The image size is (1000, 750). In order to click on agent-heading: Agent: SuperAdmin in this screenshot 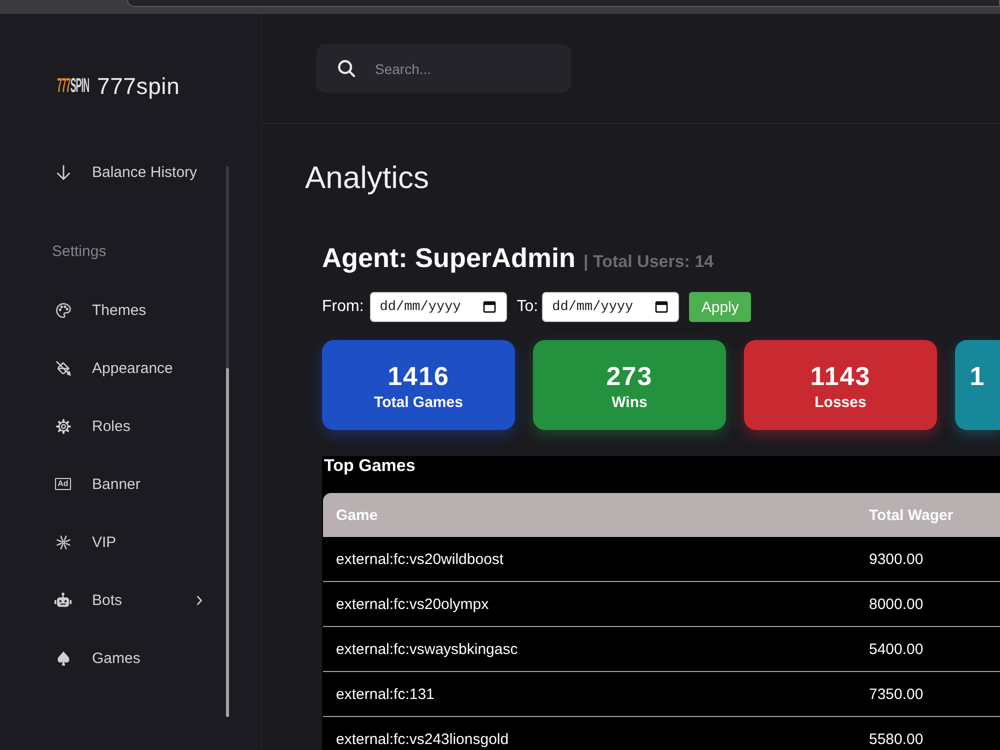, I will do `click(449, 258)`.